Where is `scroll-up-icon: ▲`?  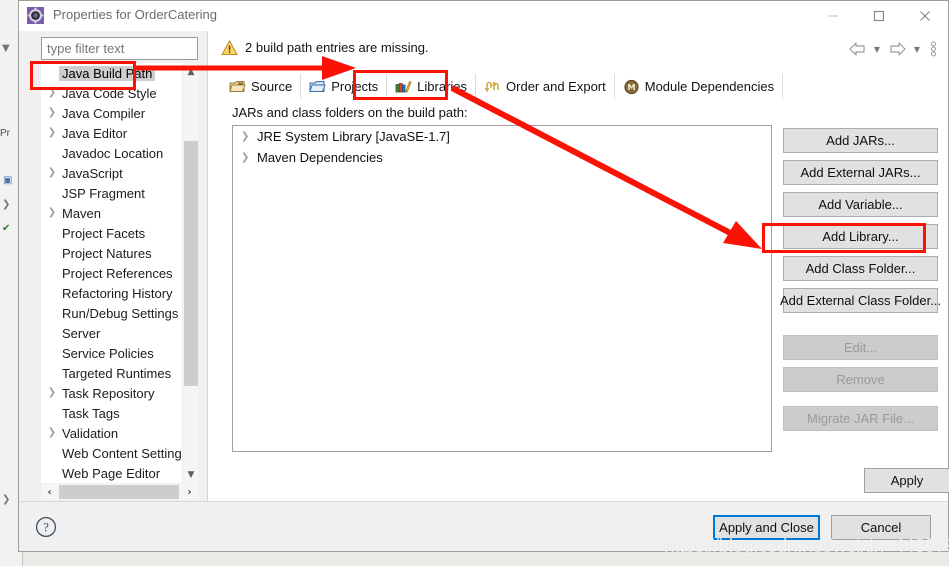
scroll-up-icon: ▲ is located at coordinates (191, 71).